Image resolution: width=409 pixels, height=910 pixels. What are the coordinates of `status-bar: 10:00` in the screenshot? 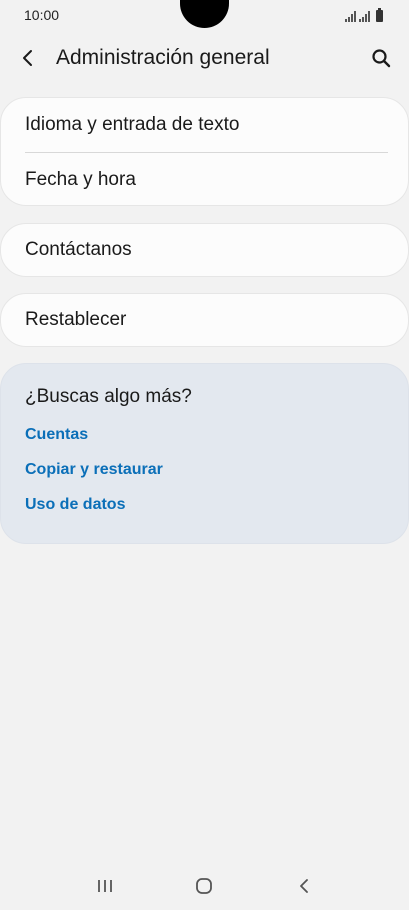 It's located at (204, 15).